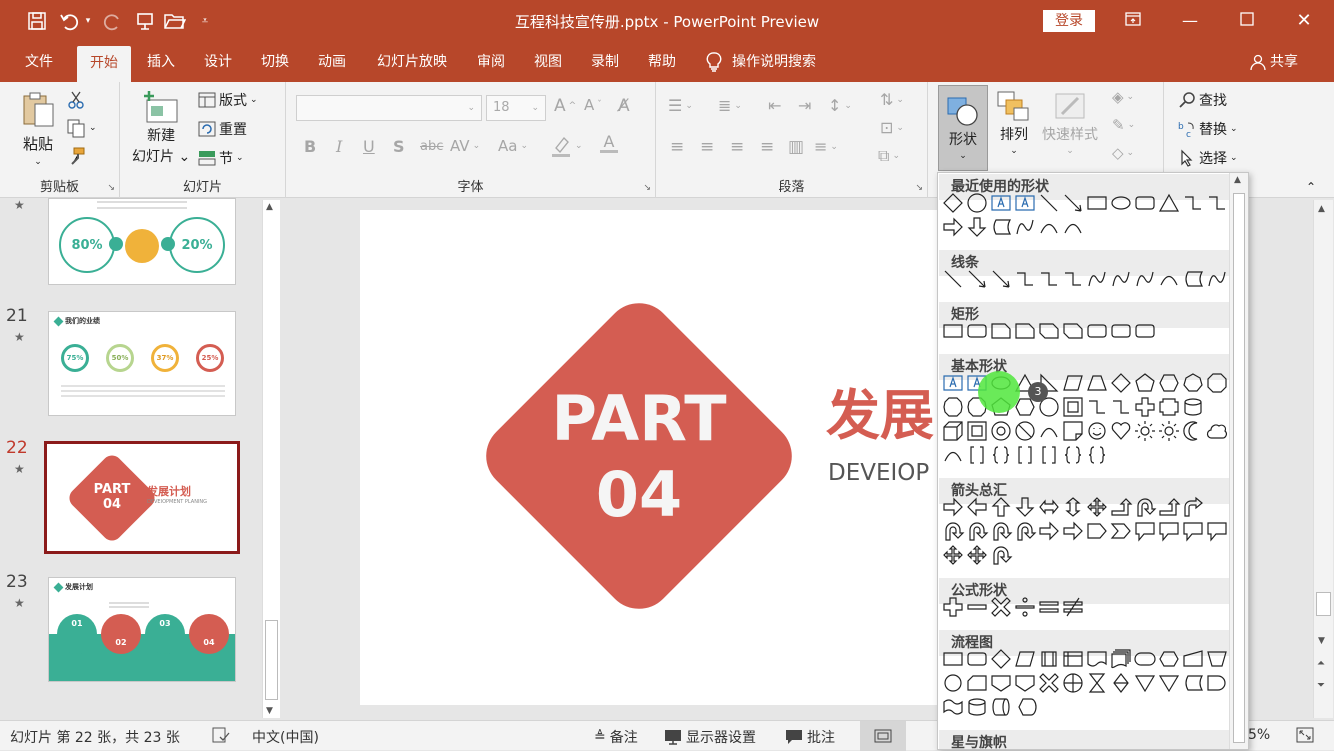  I want to click on sun-shape-icon, so click(1169, 431).